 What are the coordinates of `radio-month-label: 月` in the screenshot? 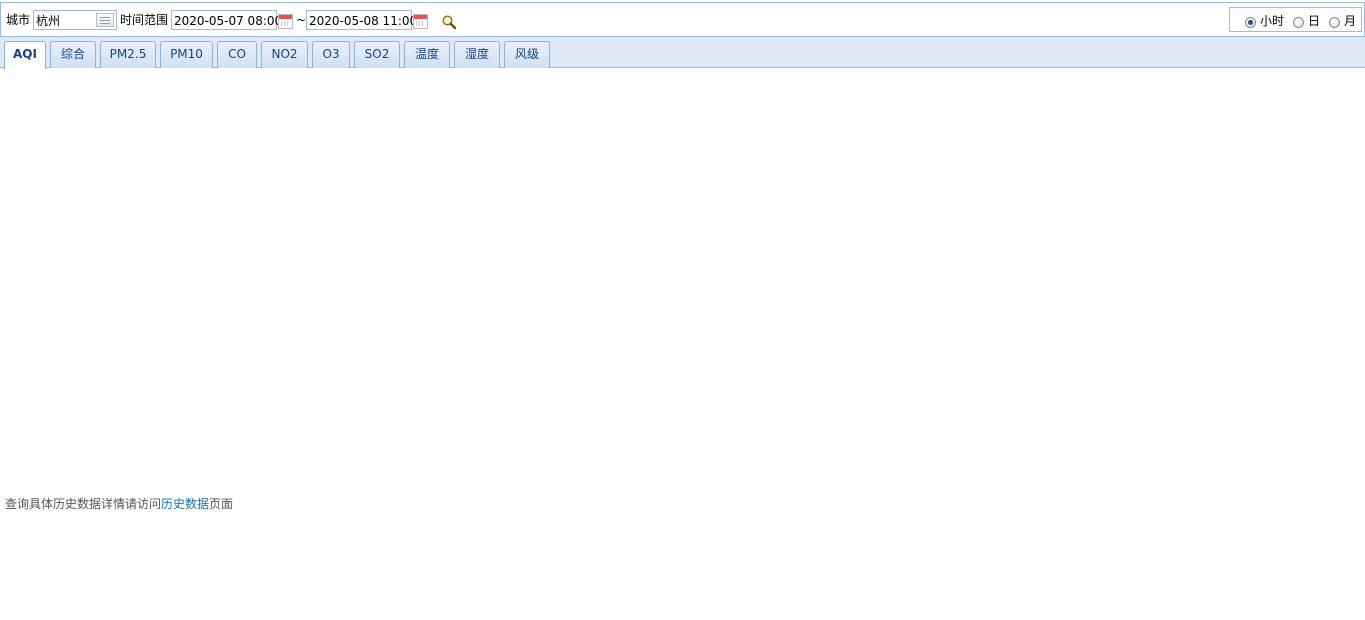 It's located at (1350, 21).